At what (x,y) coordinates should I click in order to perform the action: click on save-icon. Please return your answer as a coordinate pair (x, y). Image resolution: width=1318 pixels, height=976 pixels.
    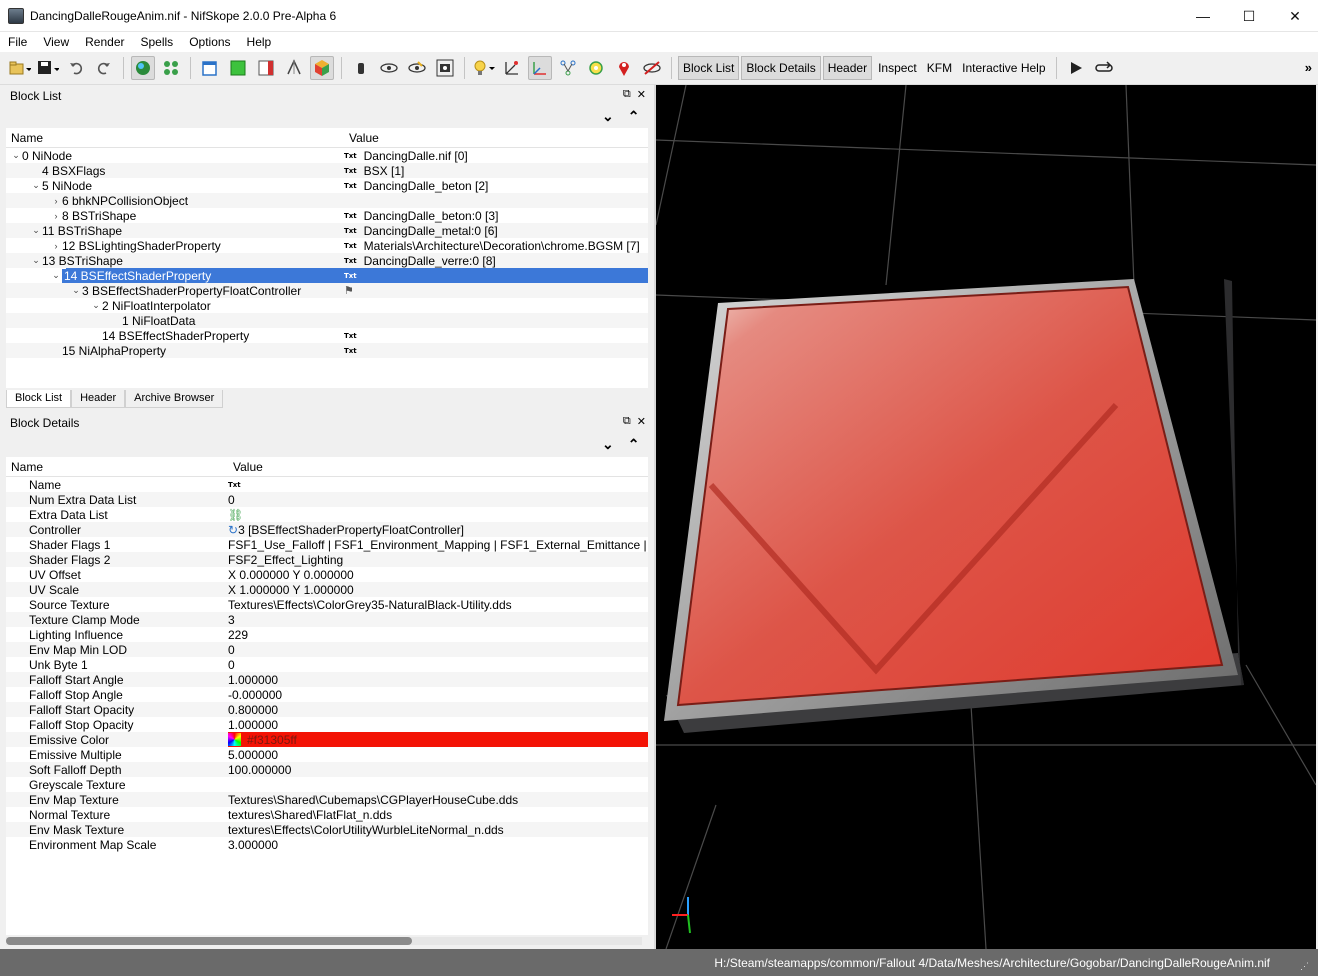
    Looking at the image, I should click on (48, 68).